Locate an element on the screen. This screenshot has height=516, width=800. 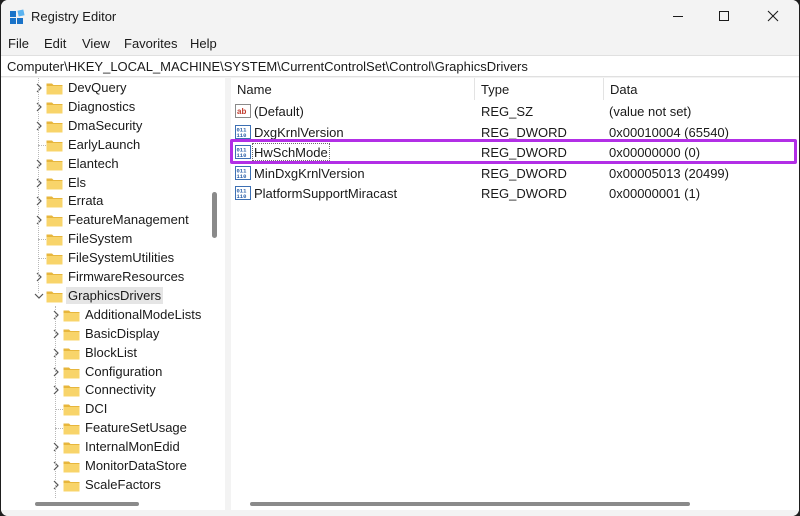
values-horizontal-scroll-thumb is located at coordinates (470, 504).